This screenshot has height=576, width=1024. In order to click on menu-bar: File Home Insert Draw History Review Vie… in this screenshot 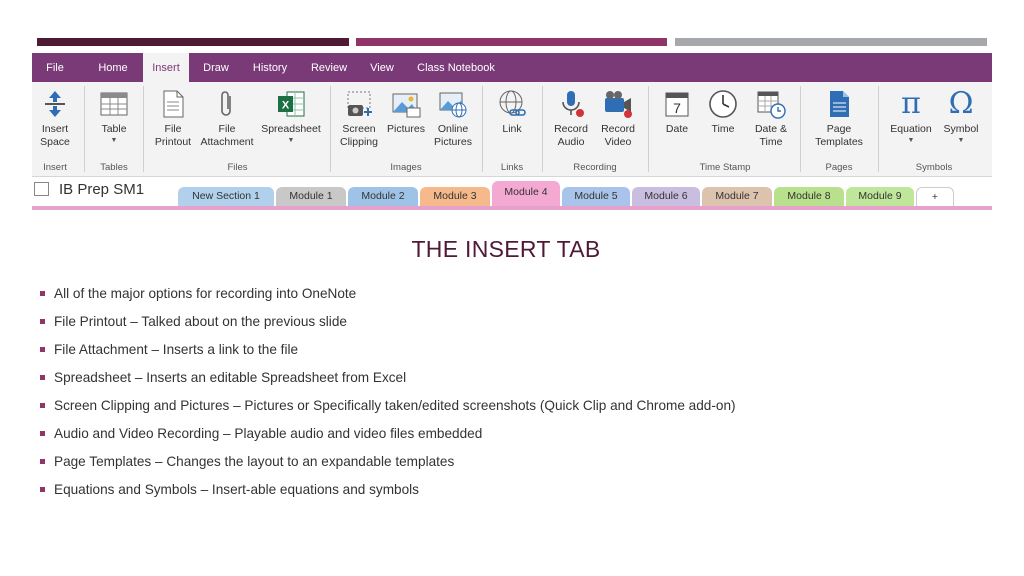, I will do `click(512, 68)`.